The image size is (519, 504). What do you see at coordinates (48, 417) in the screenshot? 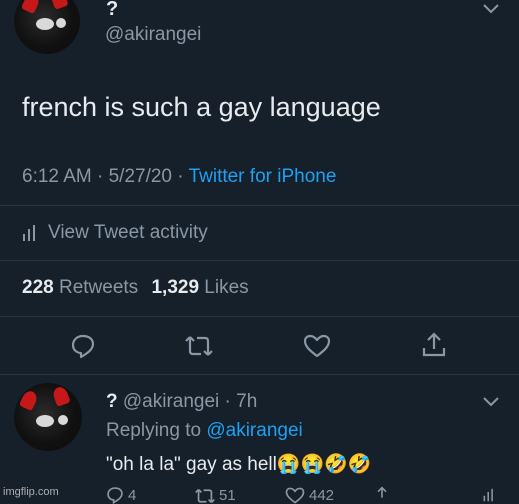
I see `reply-author-avatar` at bounding box center [48, 417].